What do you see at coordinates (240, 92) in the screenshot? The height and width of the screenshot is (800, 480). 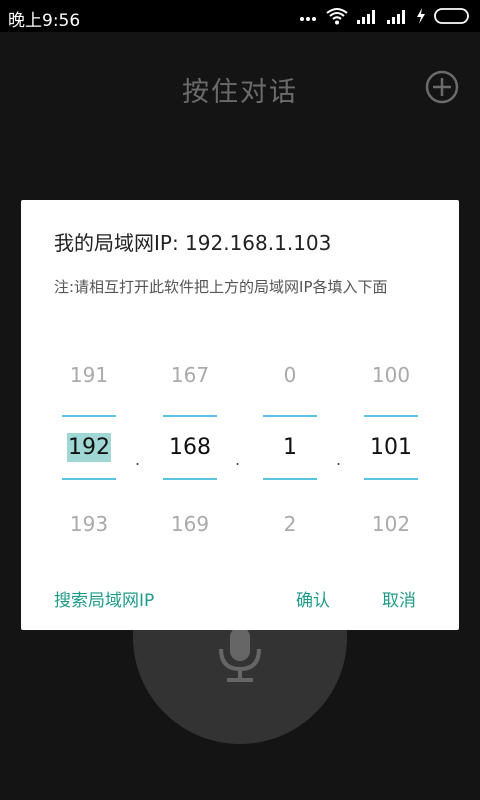 I see `page-title: 按住对话` at bounding box center [240, 92].